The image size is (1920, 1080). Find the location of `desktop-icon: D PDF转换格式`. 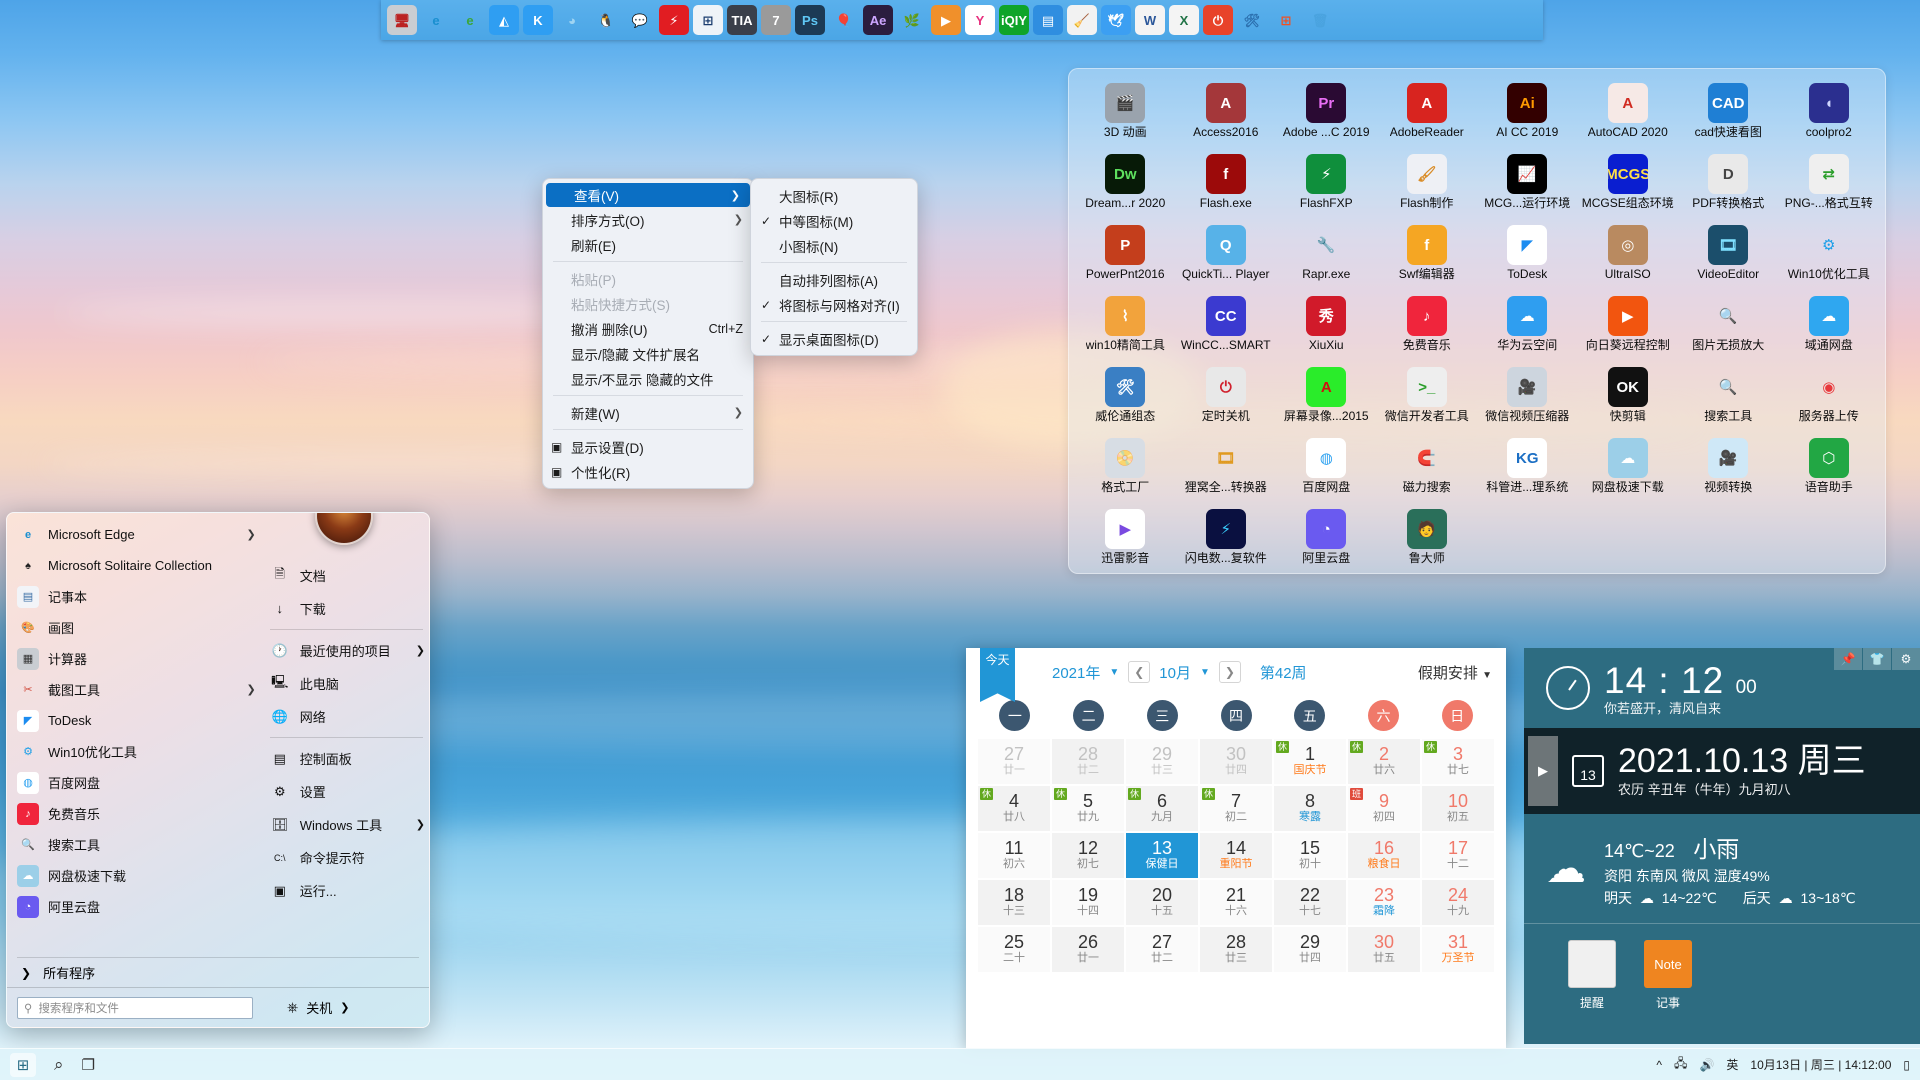

desktop-icon: D PDF转换格式 is located at coordinates (1728, 185).